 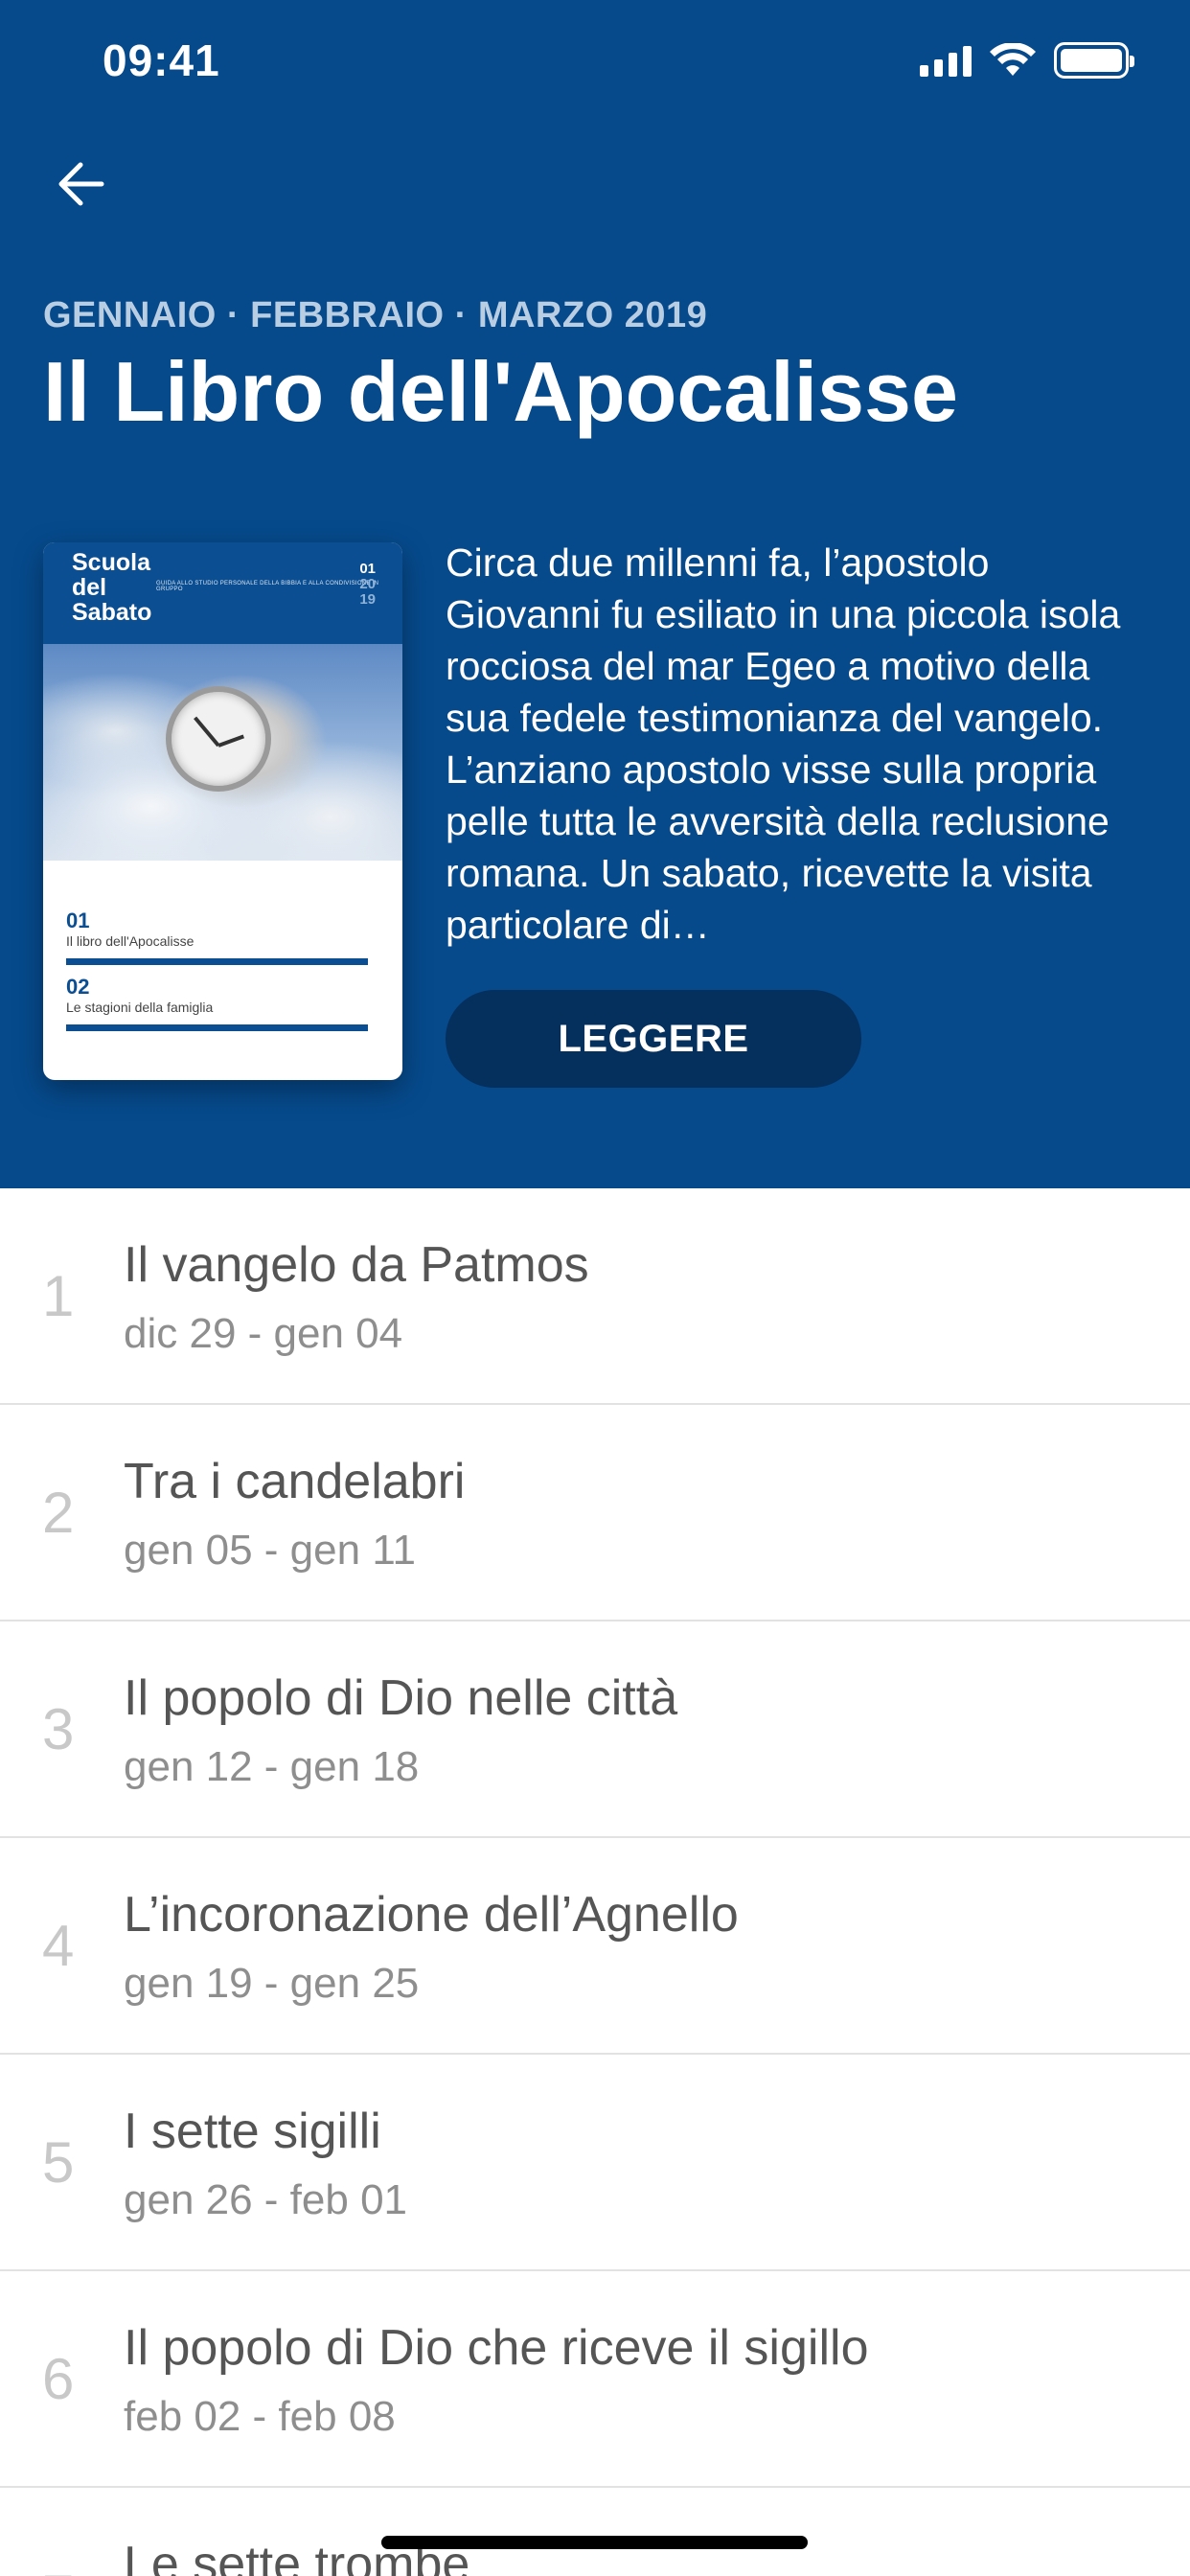 I want to click on lesson-title: Il vangelo da Patmos, so click(x=357, y=1265).